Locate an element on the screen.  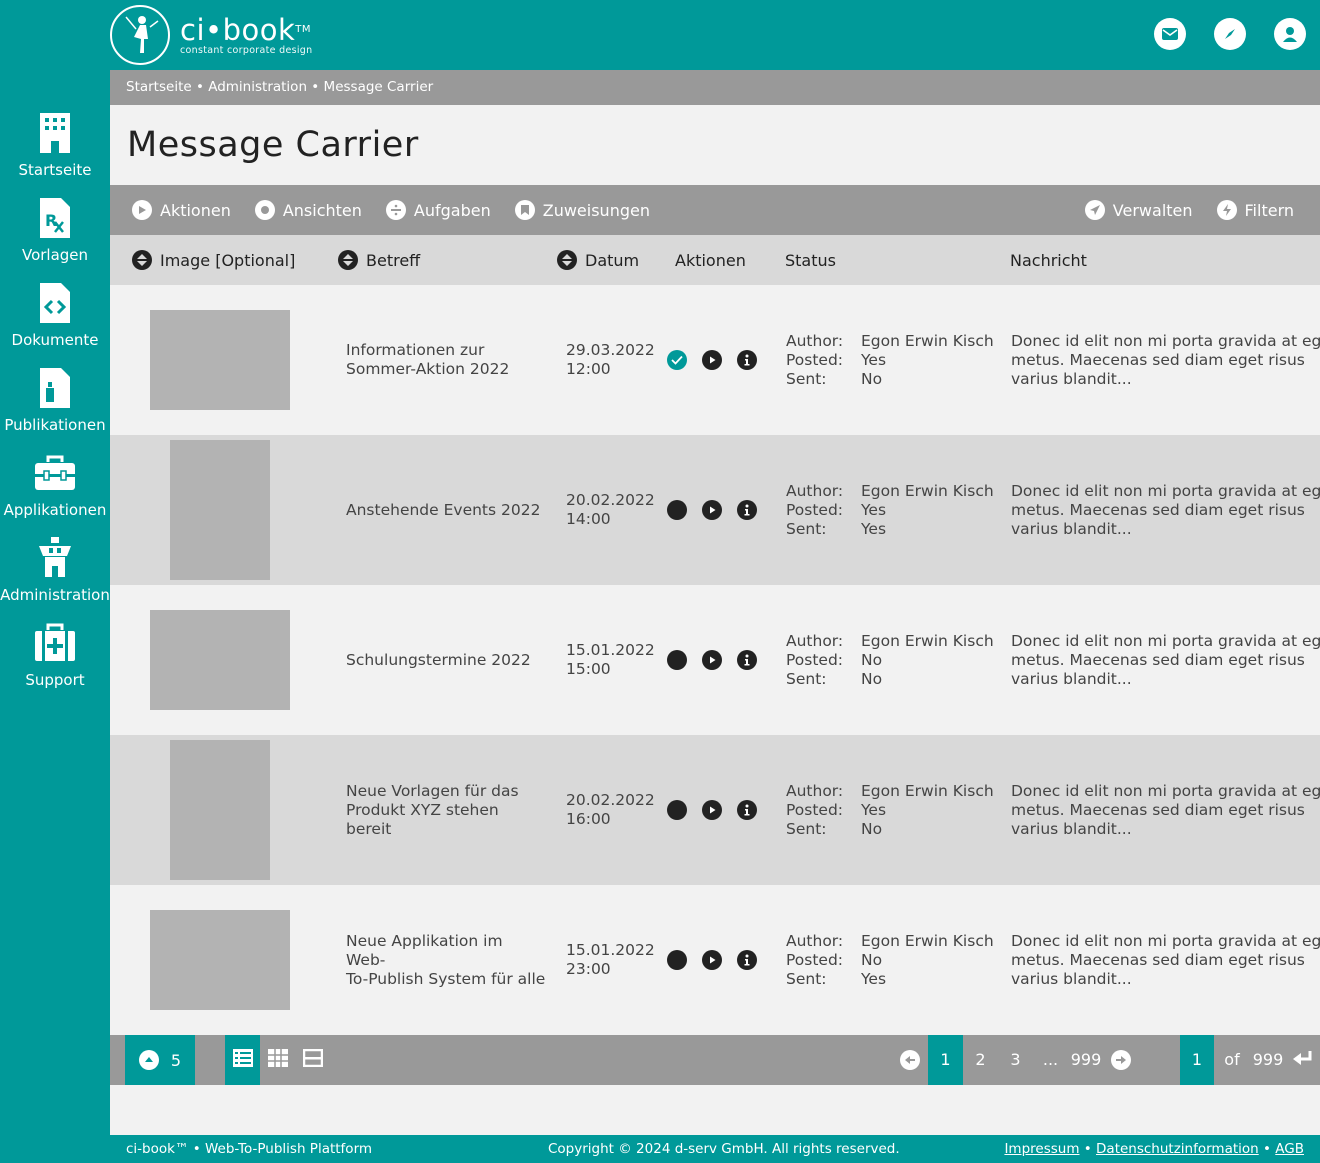
column-date-sort: Datum is located at coordinates (598, 260).